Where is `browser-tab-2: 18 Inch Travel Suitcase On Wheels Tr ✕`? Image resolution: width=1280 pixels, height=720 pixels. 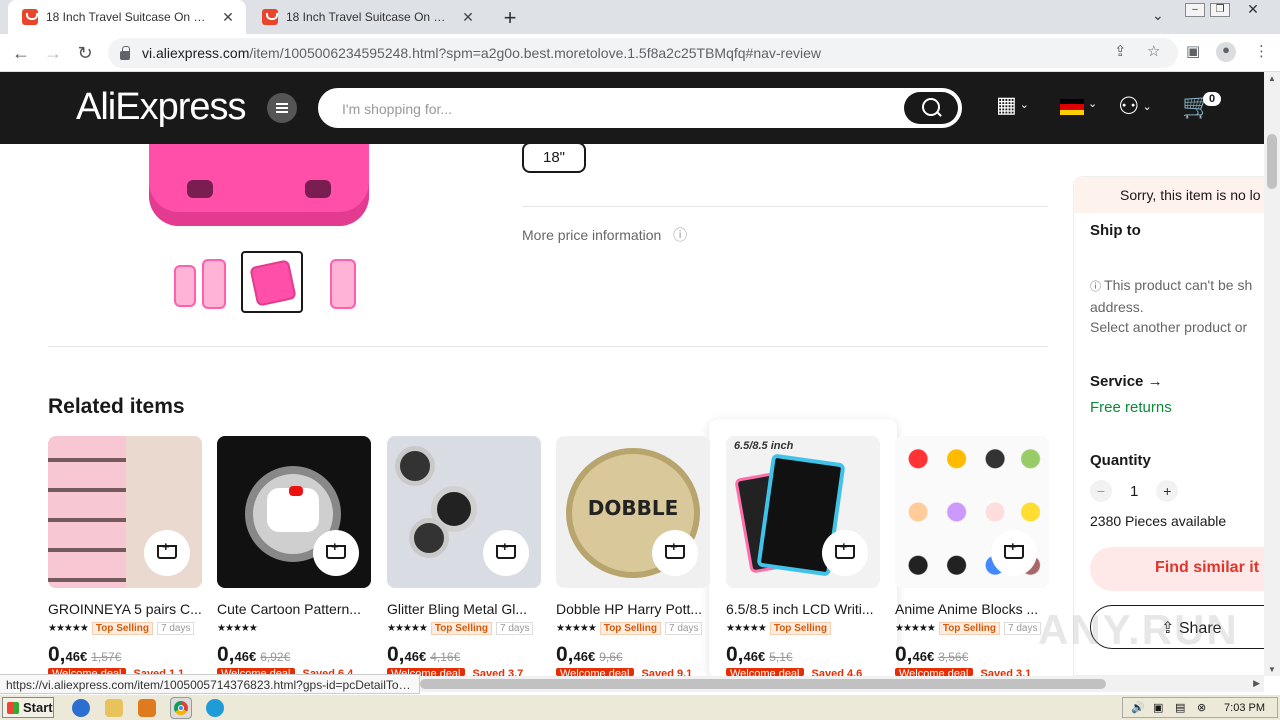
browser-tab-2: 18 Inch Travel Suitcase On Wheels Tr ✕ is located at coordinates (367, 17).